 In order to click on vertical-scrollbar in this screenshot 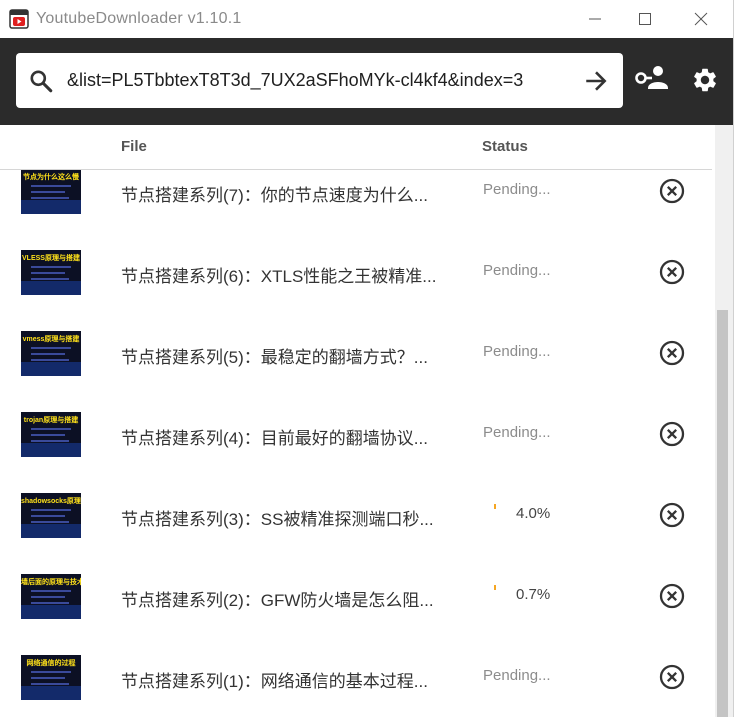, I will do `click(724, 421)`.